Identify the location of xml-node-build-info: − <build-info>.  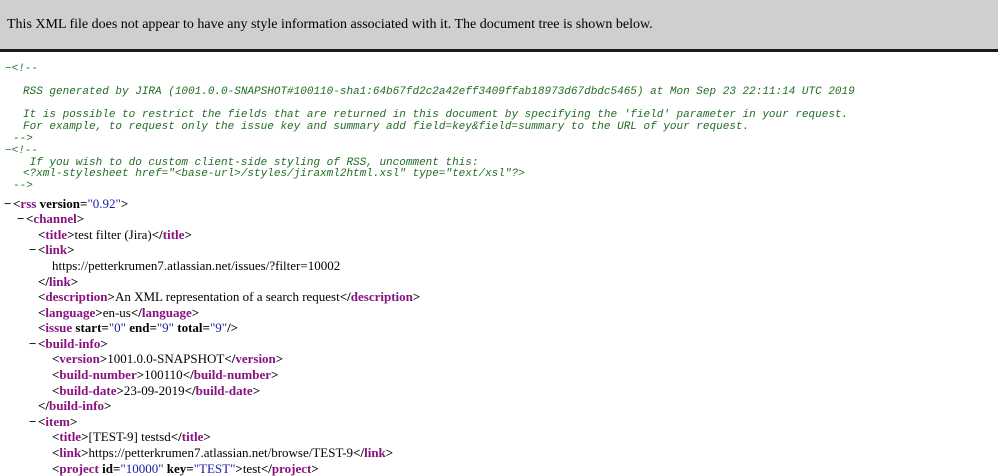
(499, 344).